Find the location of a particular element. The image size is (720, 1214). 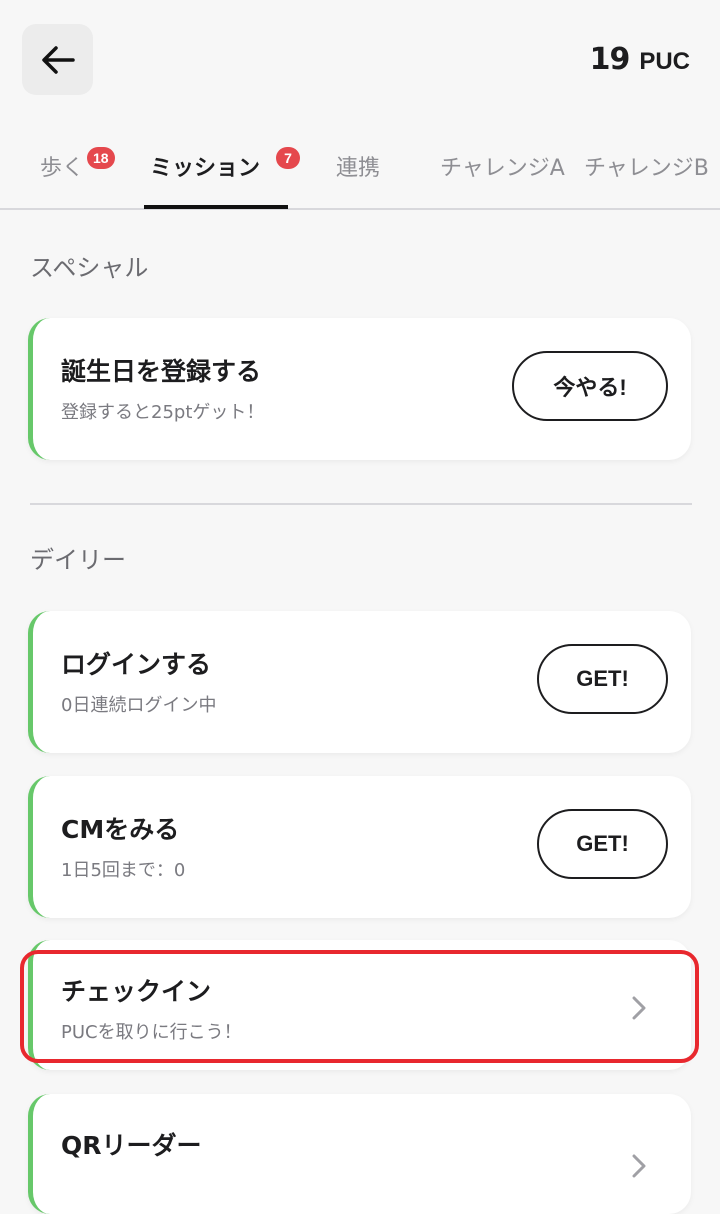

card-title: CMをみる is located at coordinates (120, 829).